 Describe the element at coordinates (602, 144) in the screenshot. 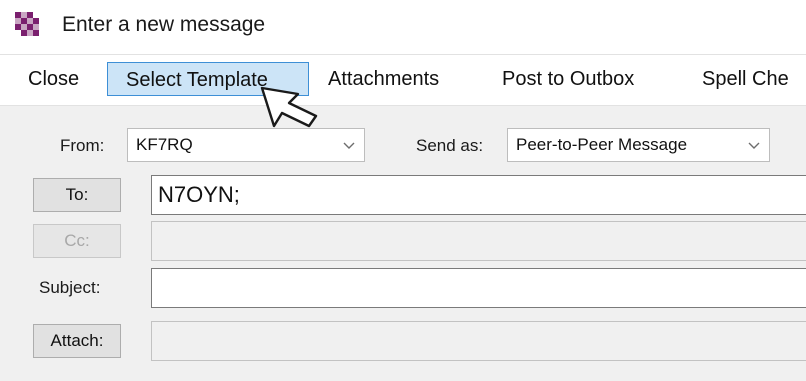

I see `send-as-value: Peer-to-Peer Message` at that location.